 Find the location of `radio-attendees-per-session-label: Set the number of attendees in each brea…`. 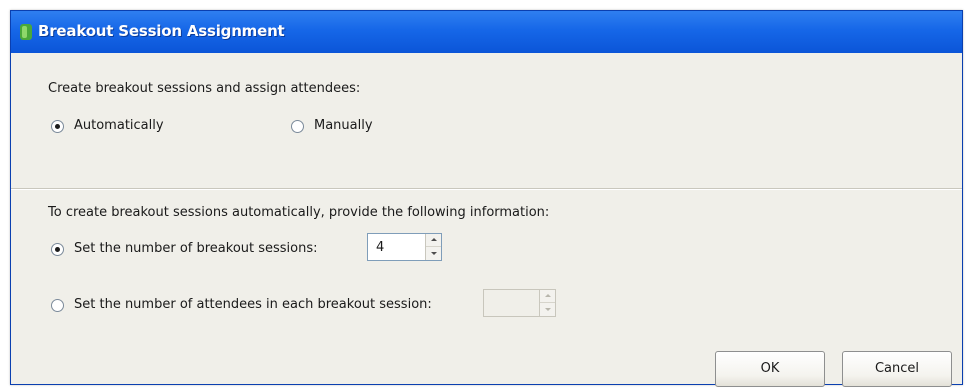

radio-attendees-per-session-label: Set the number of attendees in each brea… is located at coordinates (253, 304).